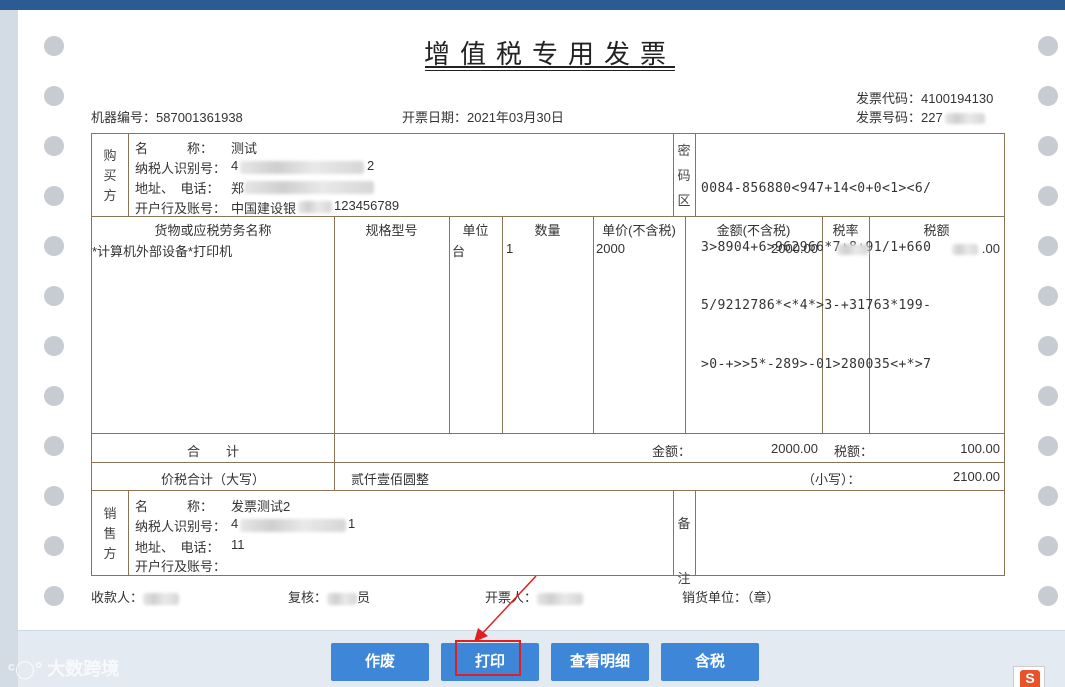 This screenshot has width=1065, height=687. Describe the element at coordinates (600, 662) in the screenshot. I see `view-detail-button: 查看明细` at that location.